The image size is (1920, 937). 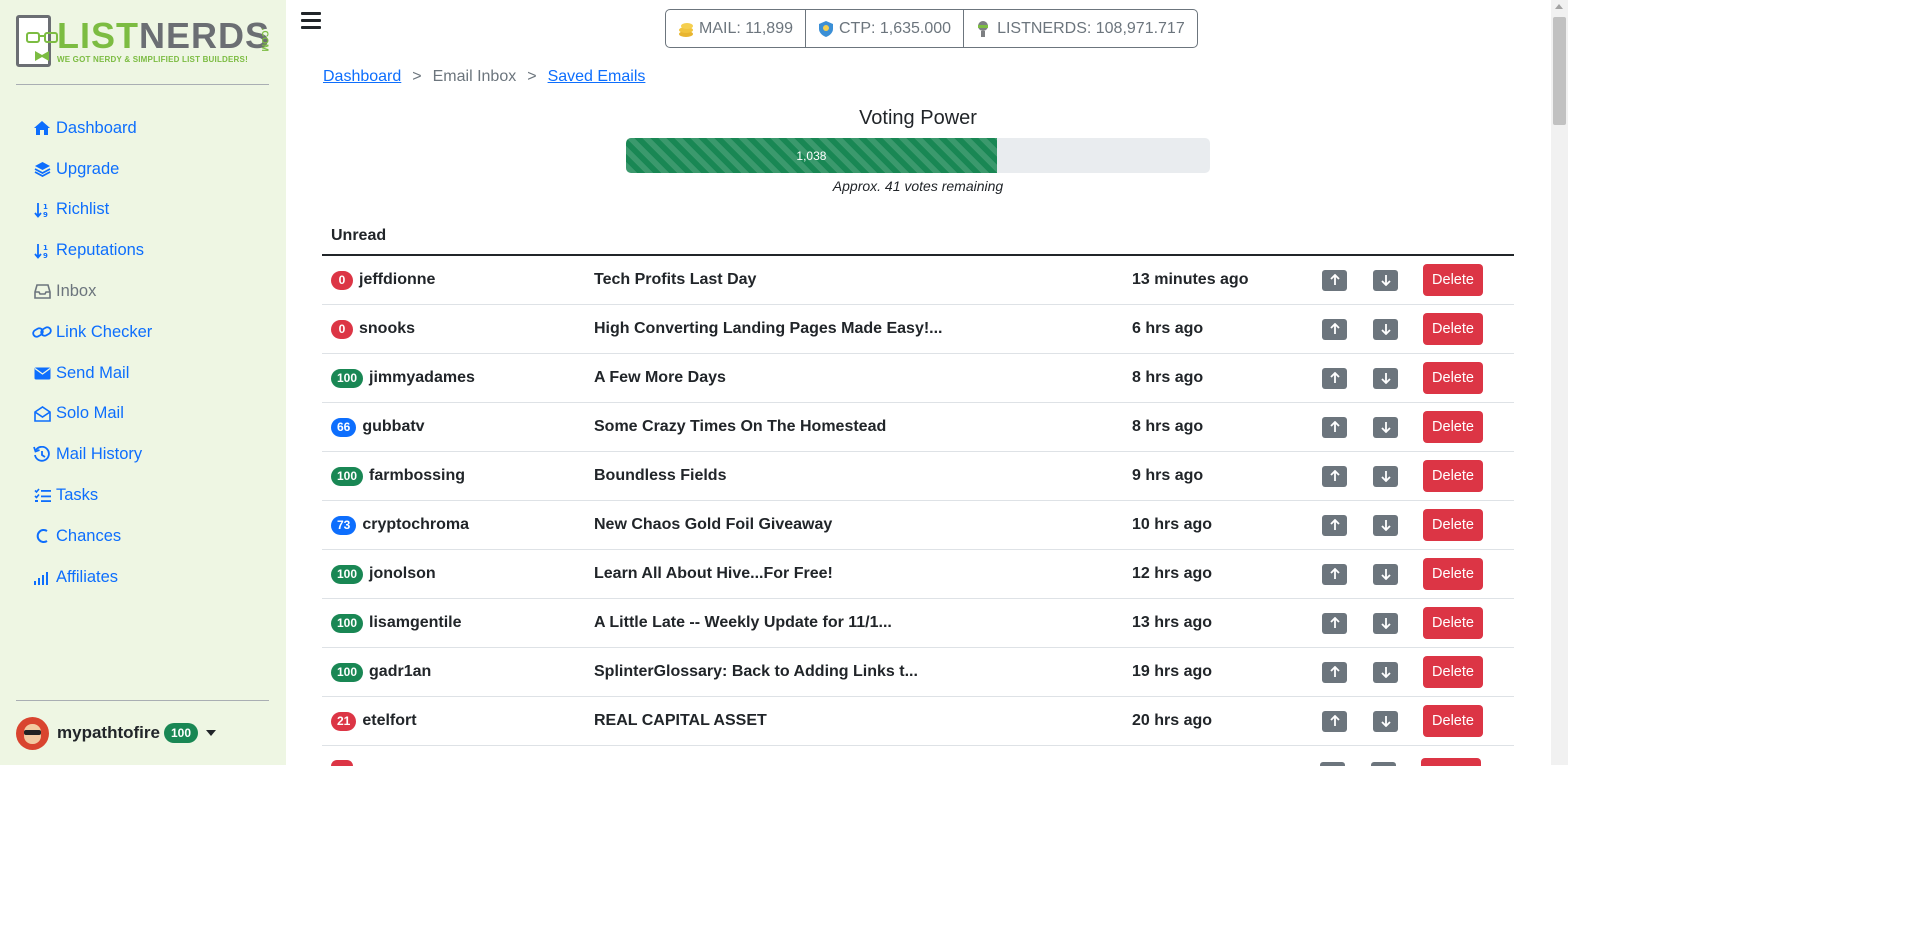 I want to click on reputation-badge: 0, so click(x=342, y=329).